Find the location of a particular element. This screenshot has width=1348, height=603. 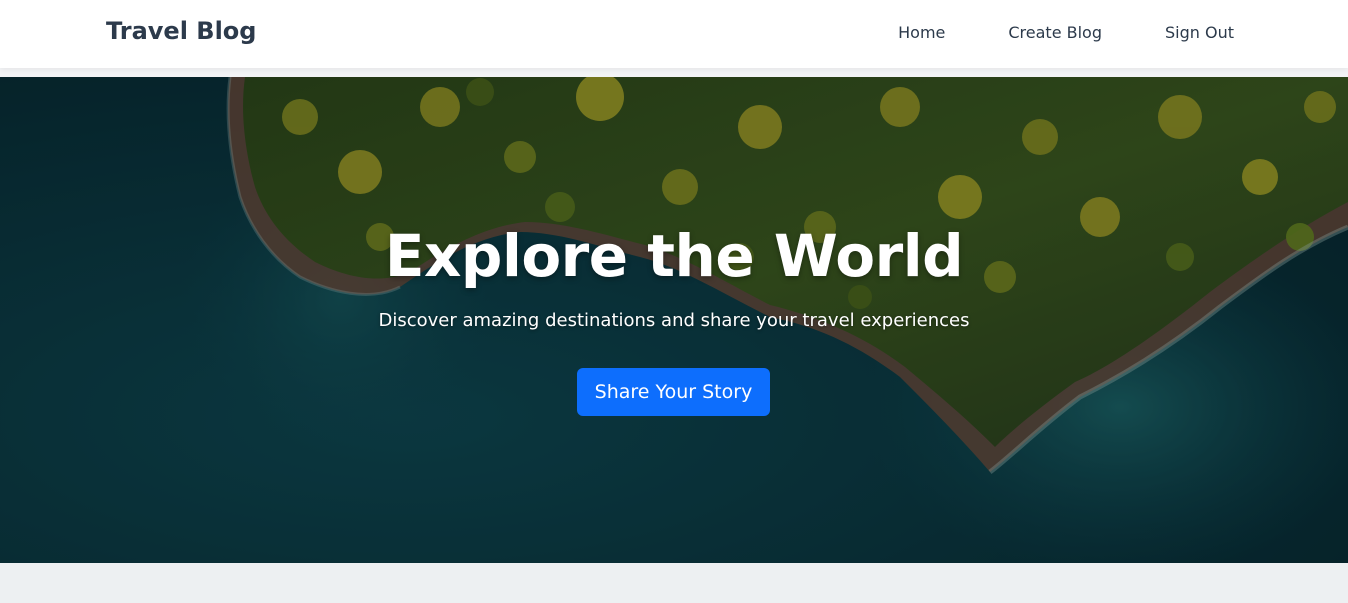

nav-sign-out-link: Sign Out is located at coordinates (1199, 33).